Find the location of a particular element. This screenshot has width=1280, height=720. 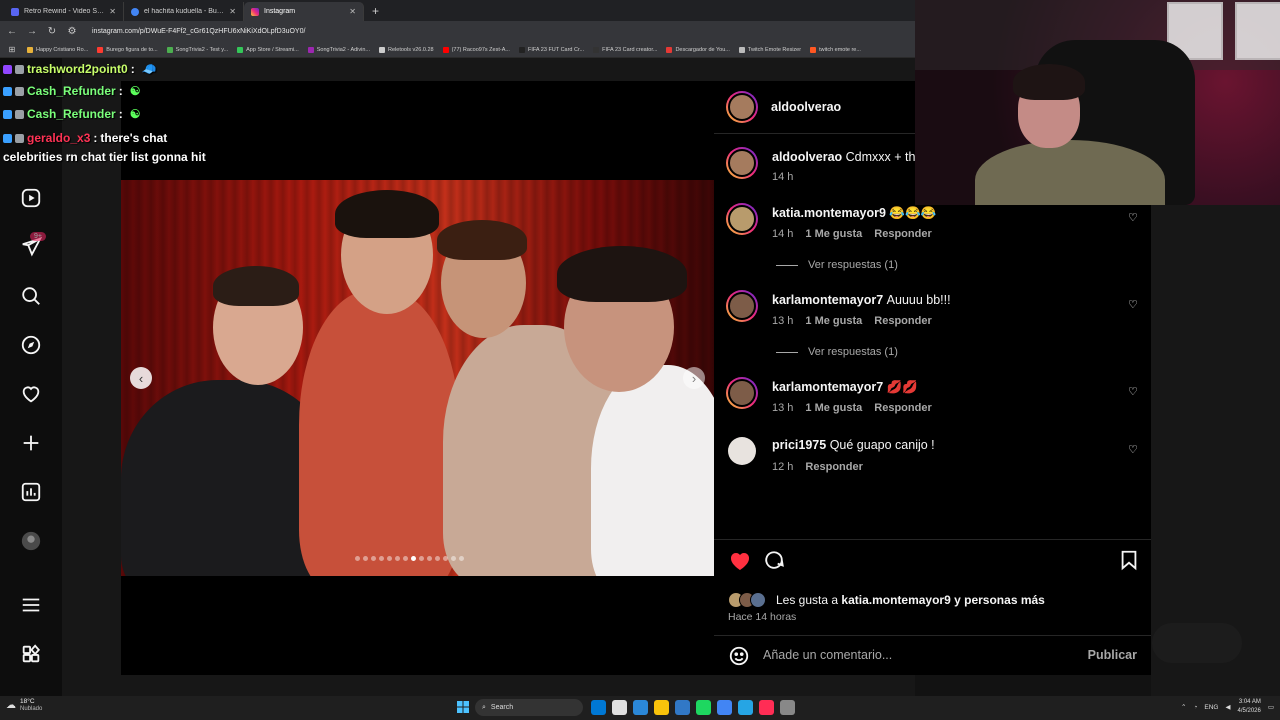

chat-username: trashword2point0 is located at coordinates (77, 69).